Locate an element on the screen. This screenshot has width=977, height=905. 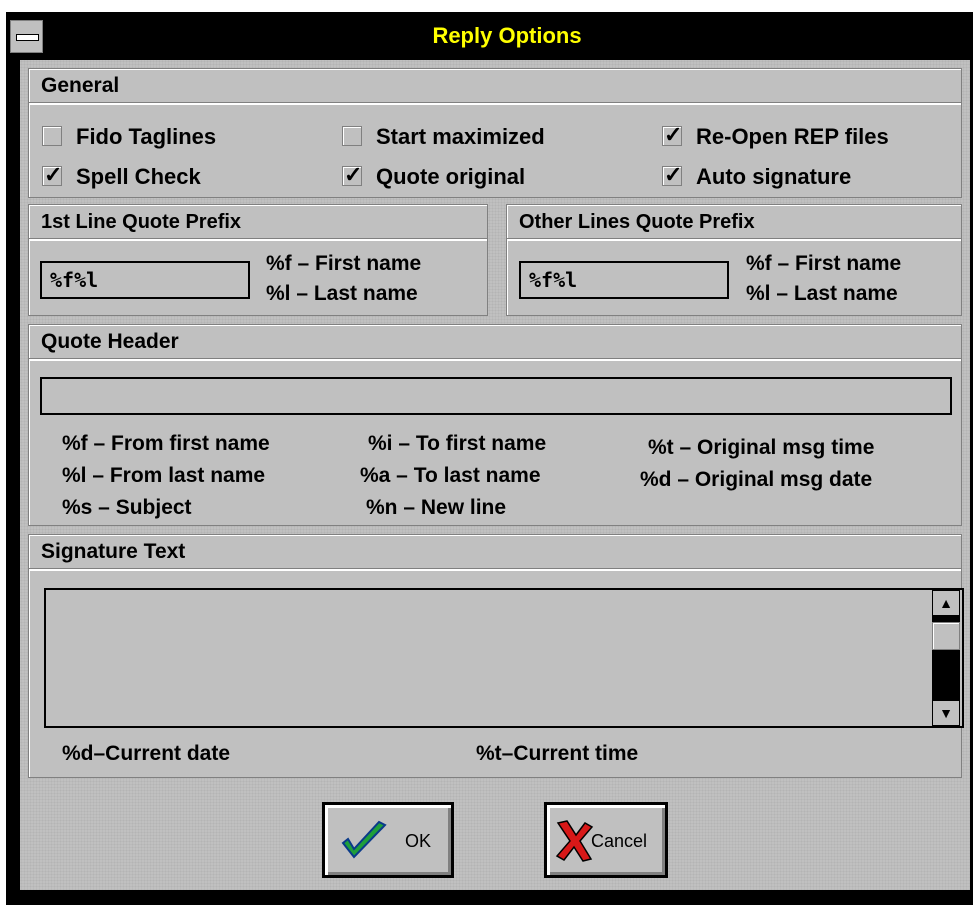
fido-taglines-checkbox is located at coordinates (52, 136).